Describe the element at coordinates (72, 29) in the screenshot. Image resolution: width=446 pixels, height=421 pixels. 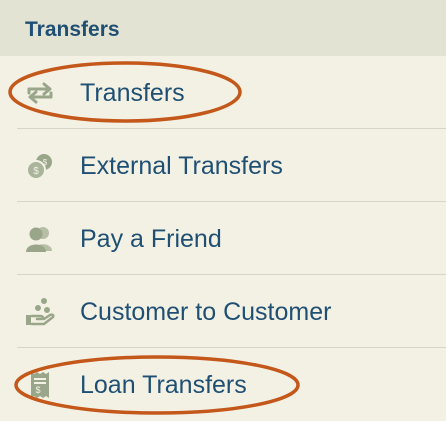
I see `section-title: Transfers` at that location.